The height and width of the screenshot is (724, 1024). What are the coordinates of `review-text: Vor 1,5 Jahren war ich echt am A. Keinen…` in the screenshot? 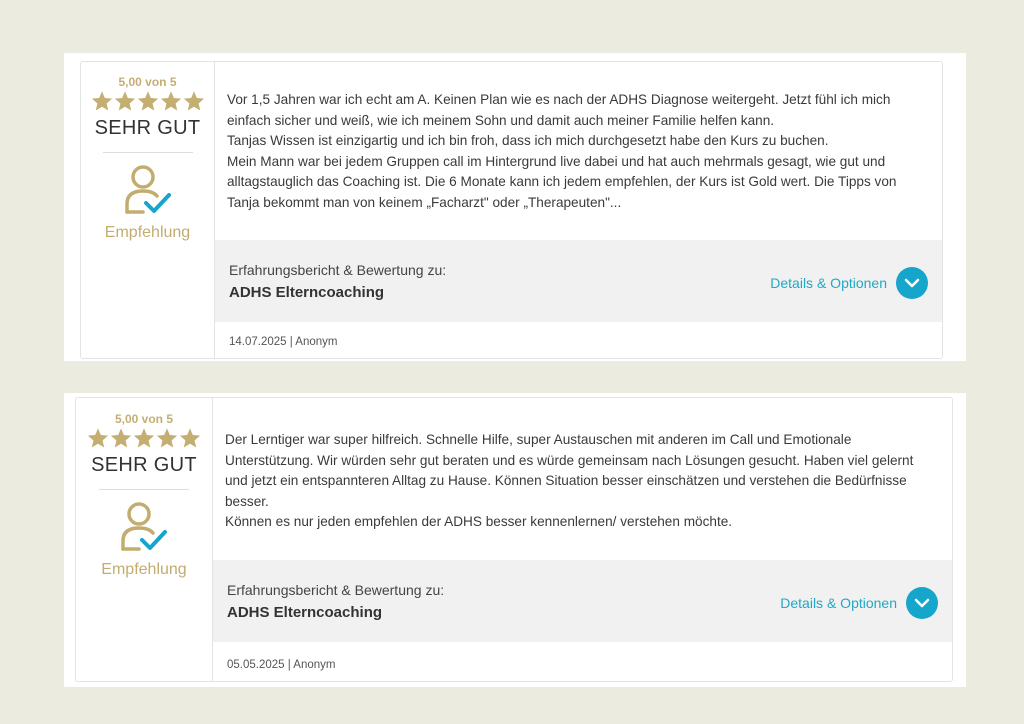 It's located at (562, 151).